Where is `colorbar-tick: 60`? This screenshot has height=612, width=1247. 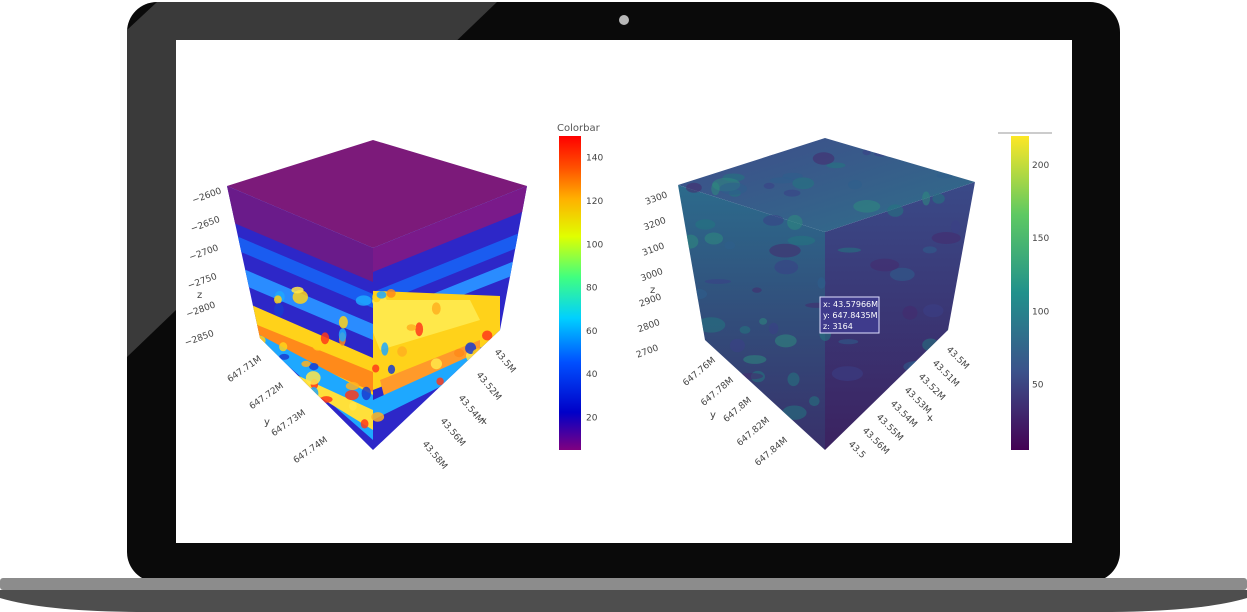 colorbar-tick: 60 is located at coordinates (592, 332).